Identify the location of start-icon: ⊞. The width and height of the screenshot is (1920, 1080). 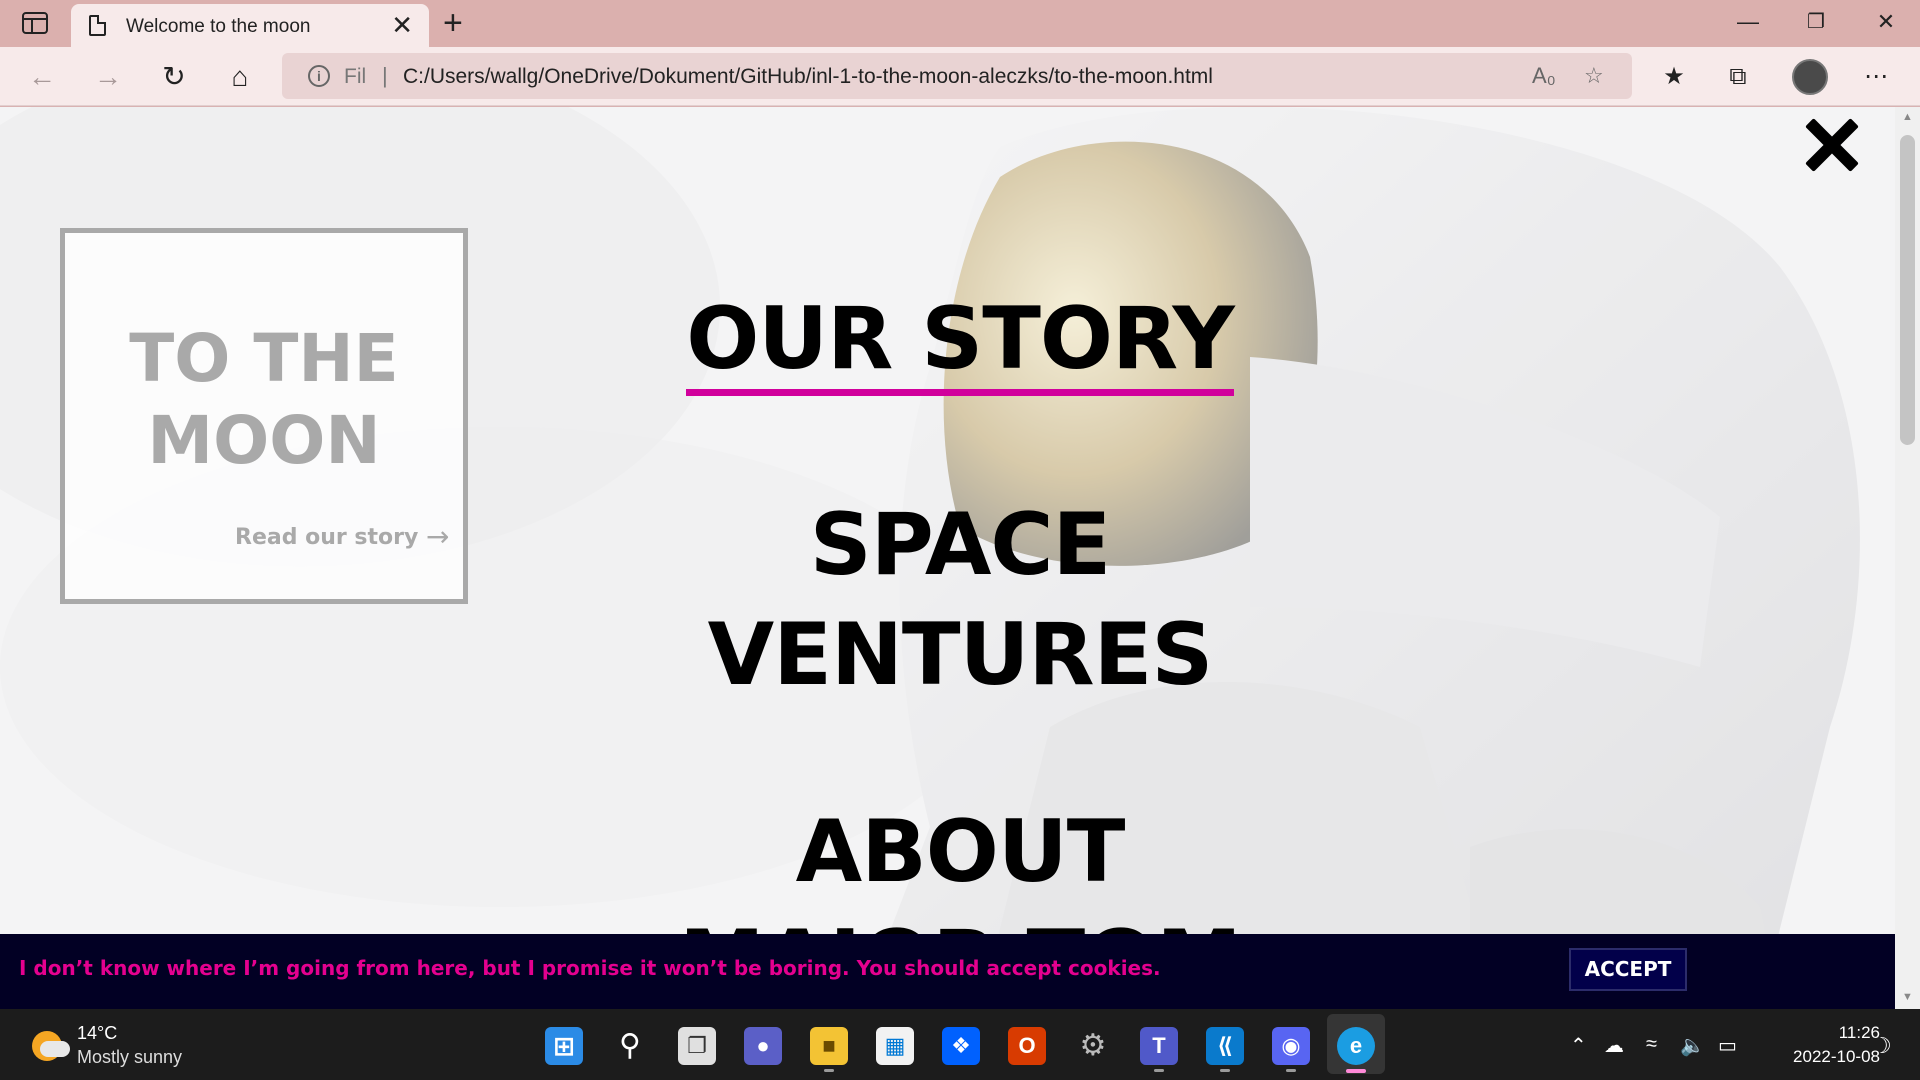
(564, 1046).